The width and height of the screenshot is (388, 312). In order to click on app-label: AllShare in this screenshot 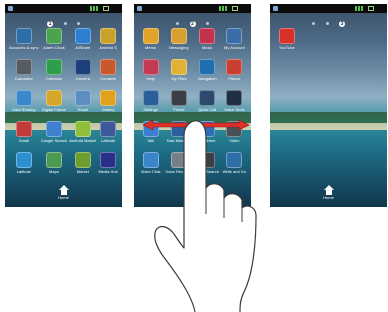, I will do `click(83, 47)`.